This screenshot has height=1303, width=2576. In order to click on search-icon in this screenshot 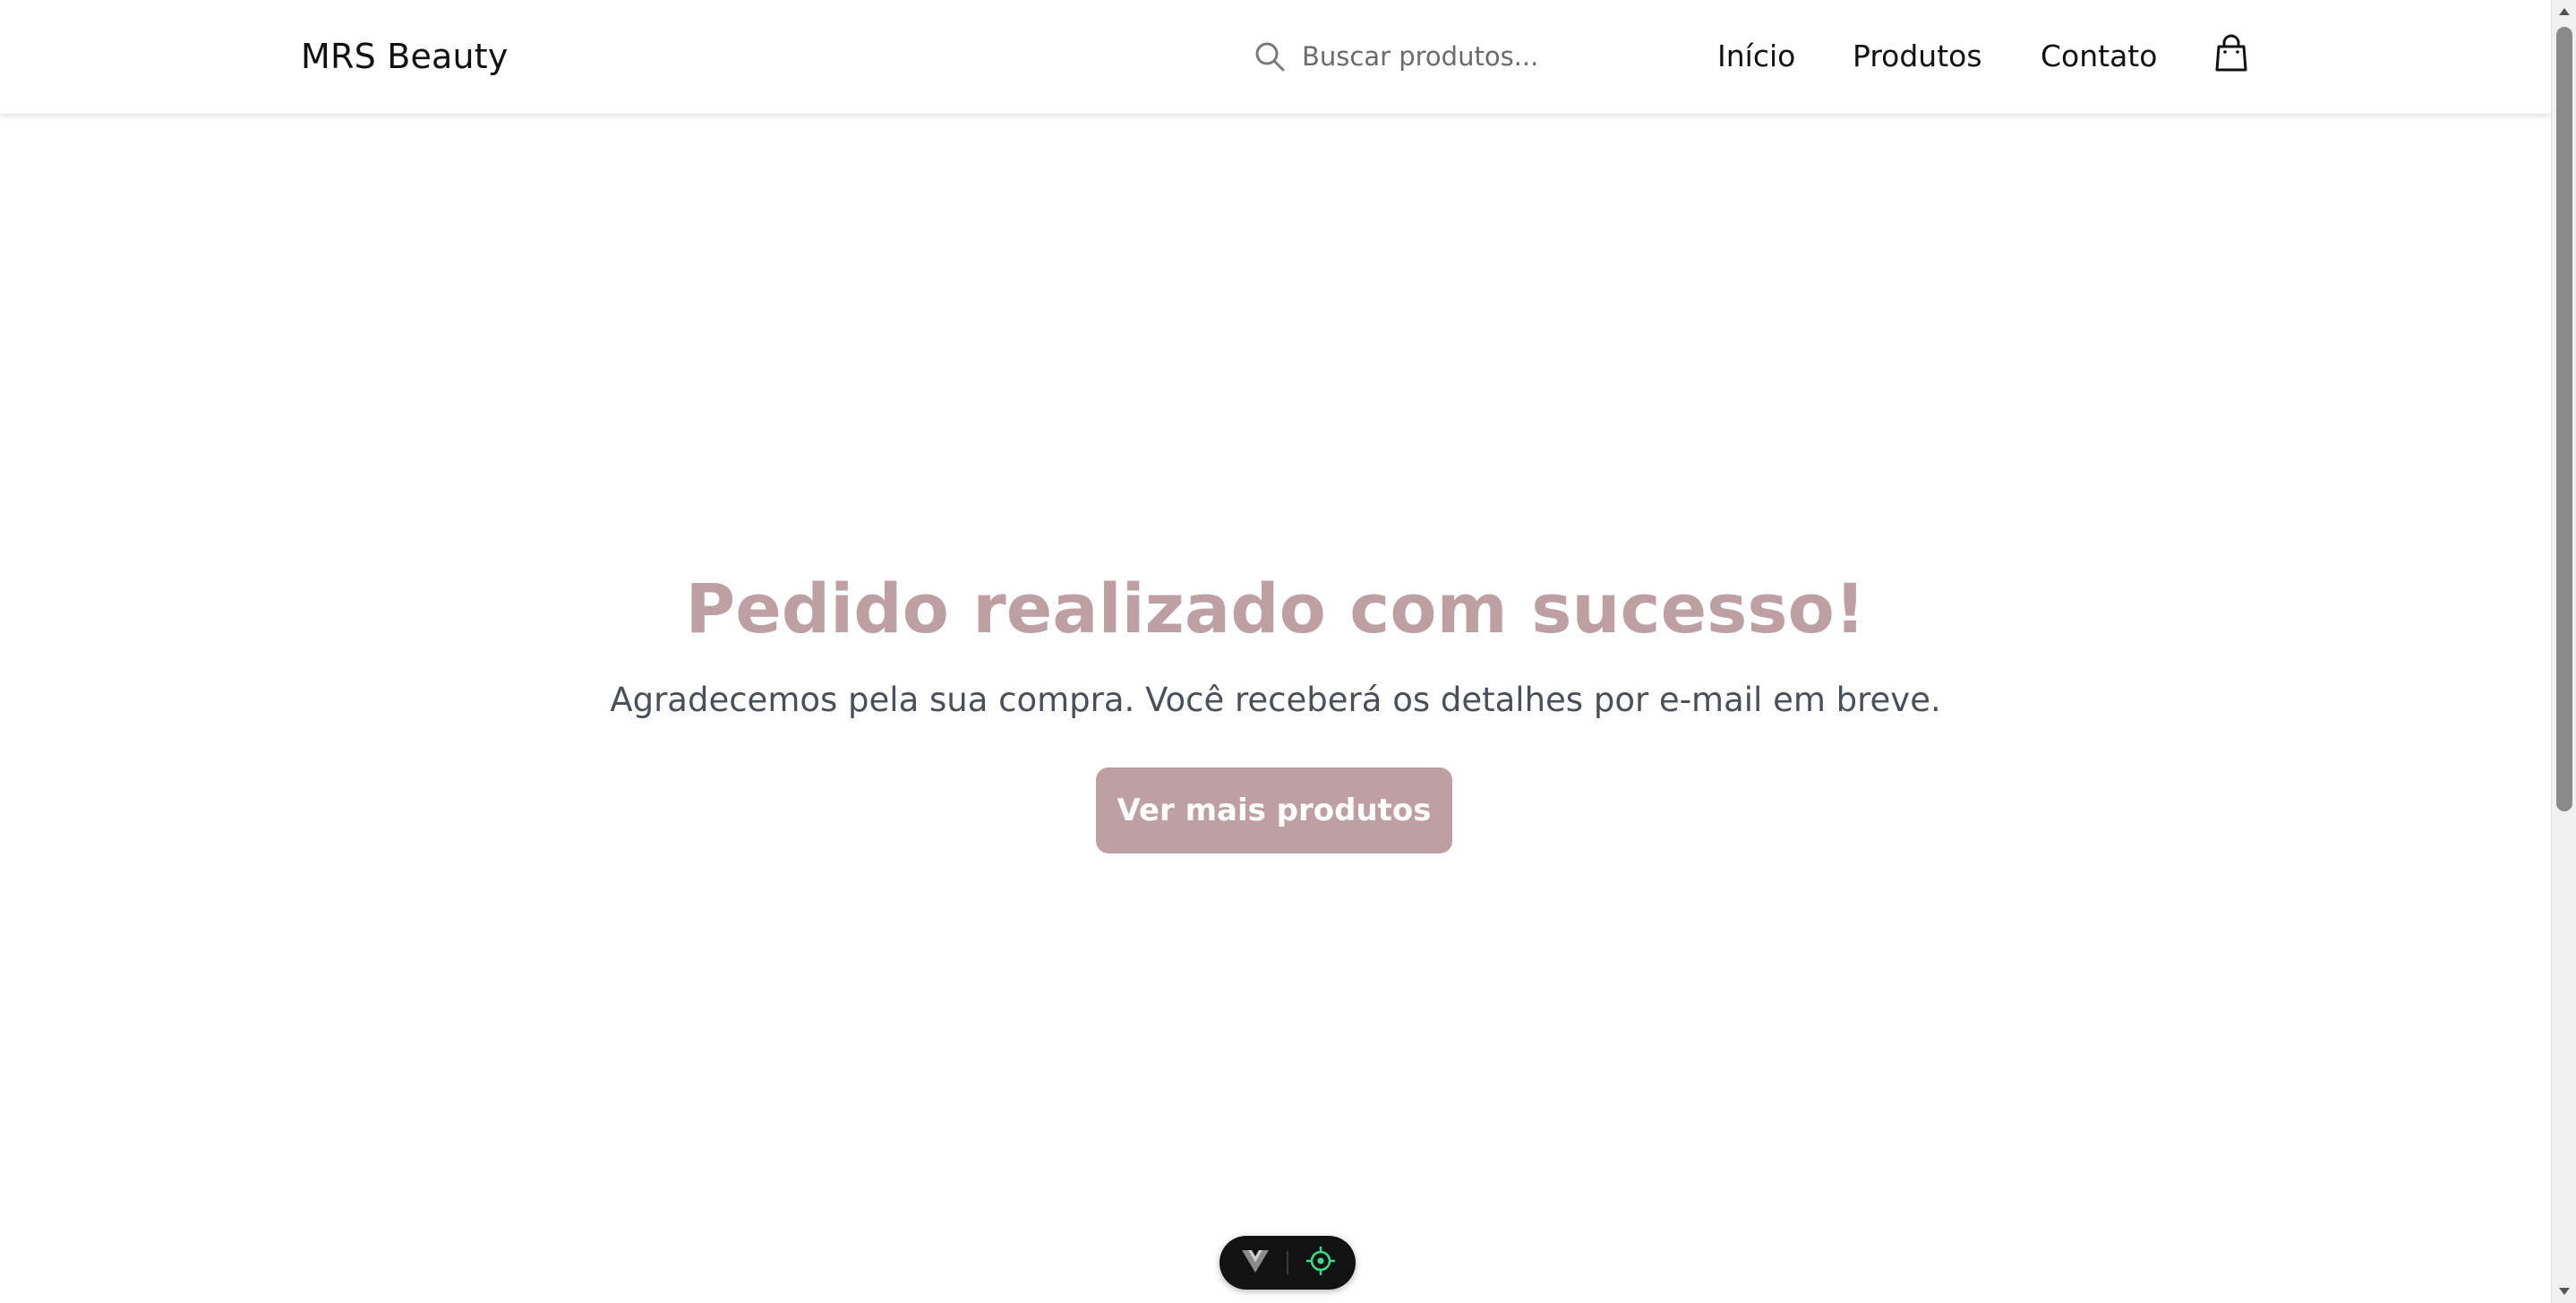, I will do `click(1270, 56)`.